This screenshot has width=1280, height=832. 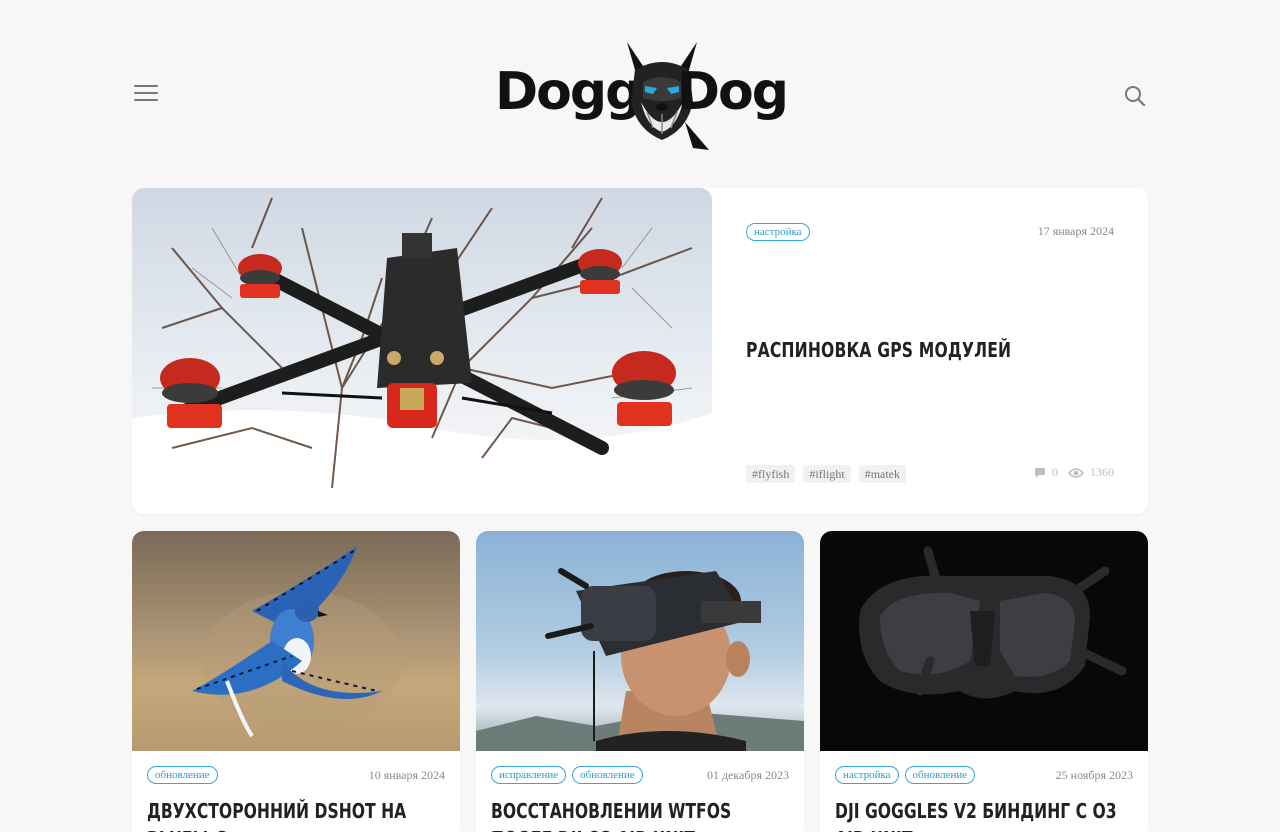 What do you see at coordinates (1055, 472) in the screenshot?
I see `comment-count: 0` at bounding box center [1055, 472].